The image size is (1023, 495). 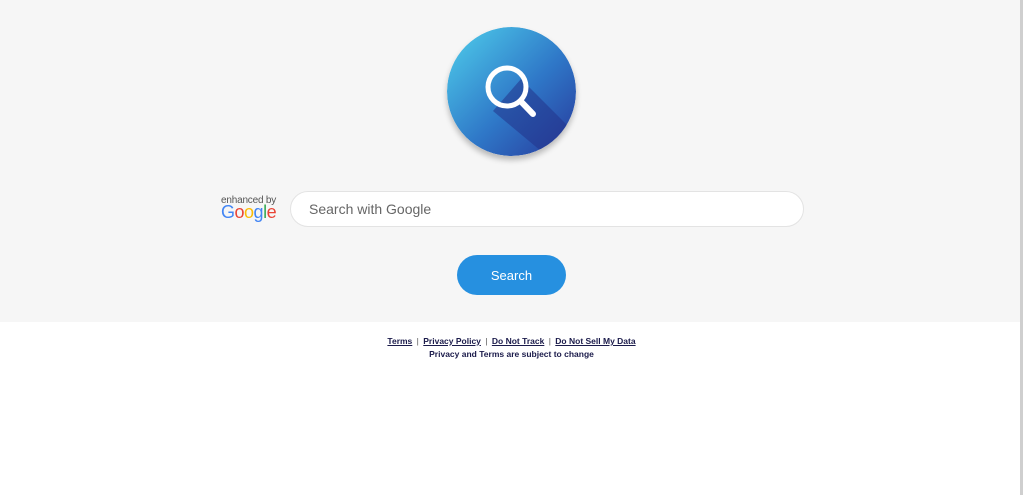 I want to click on google-wordmark: Google, so click(x=249, y=212).